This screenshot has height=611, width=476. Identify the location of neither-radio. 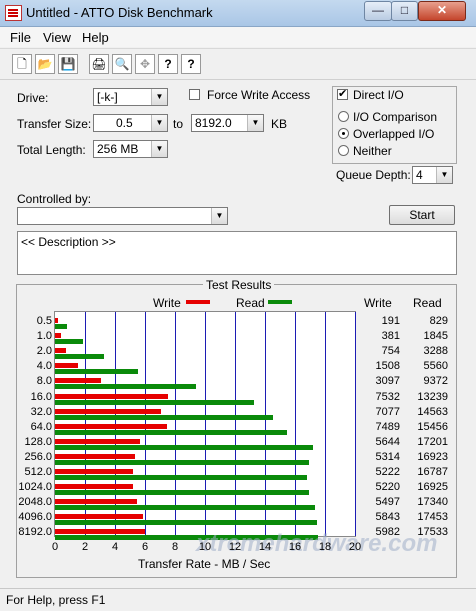
(343, 150).